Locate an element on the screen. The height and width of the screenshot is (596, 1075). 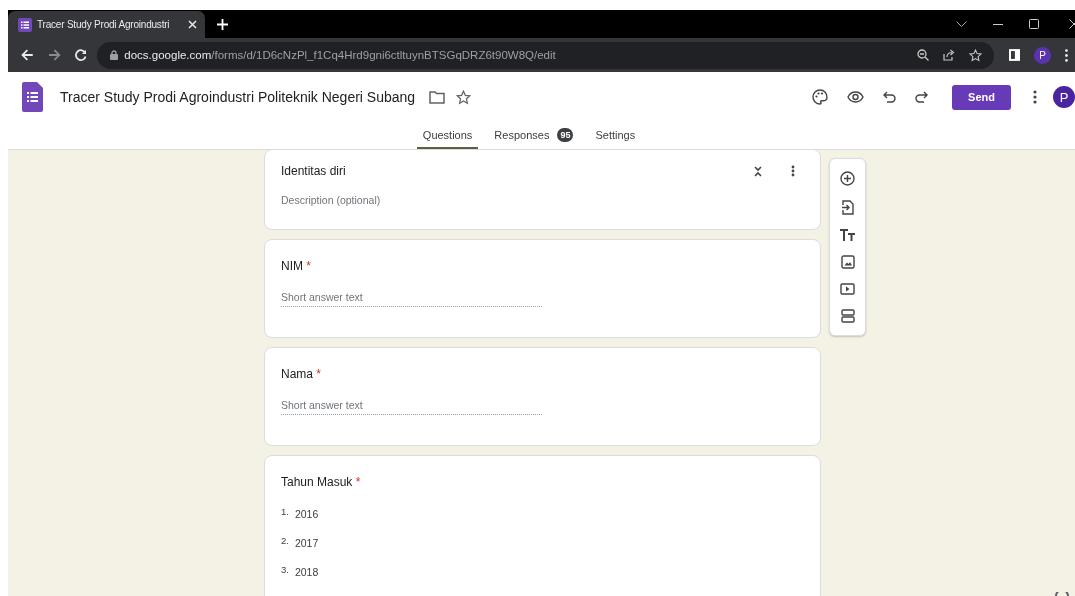
import-icon is located at coordinates (847, 207).